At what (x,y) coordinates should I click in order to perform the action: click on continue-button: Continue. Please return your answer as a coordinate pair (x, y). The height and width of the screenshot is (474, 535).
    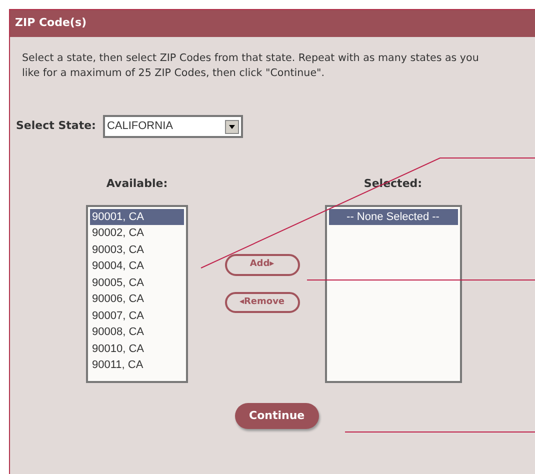
    Looking at the image, I should click on (277, 415).